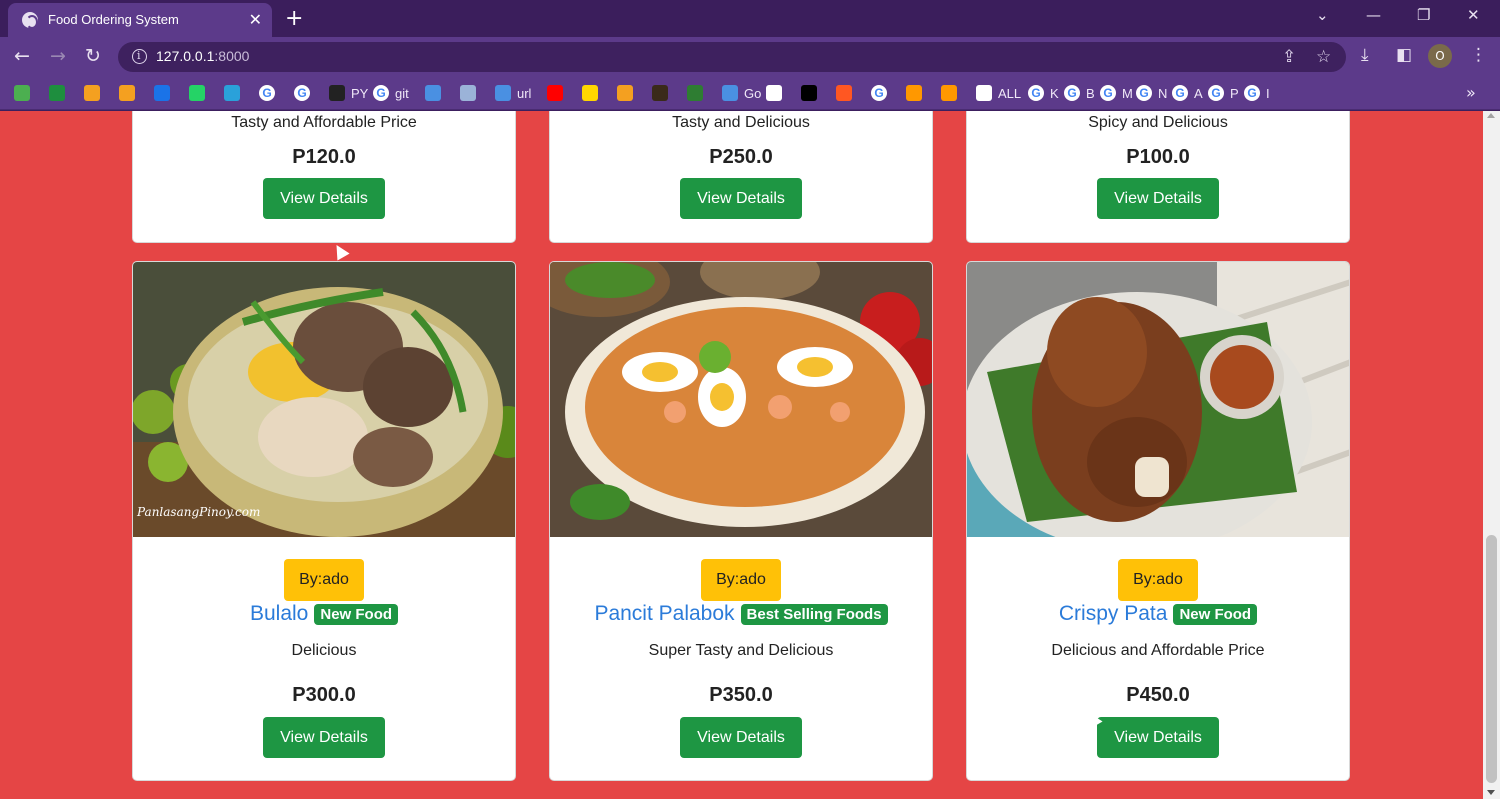  What do you see at coordinates (998, 93) in the screenshot?
I see `bookmark-item: ALL` at bounding box center [998, 93].